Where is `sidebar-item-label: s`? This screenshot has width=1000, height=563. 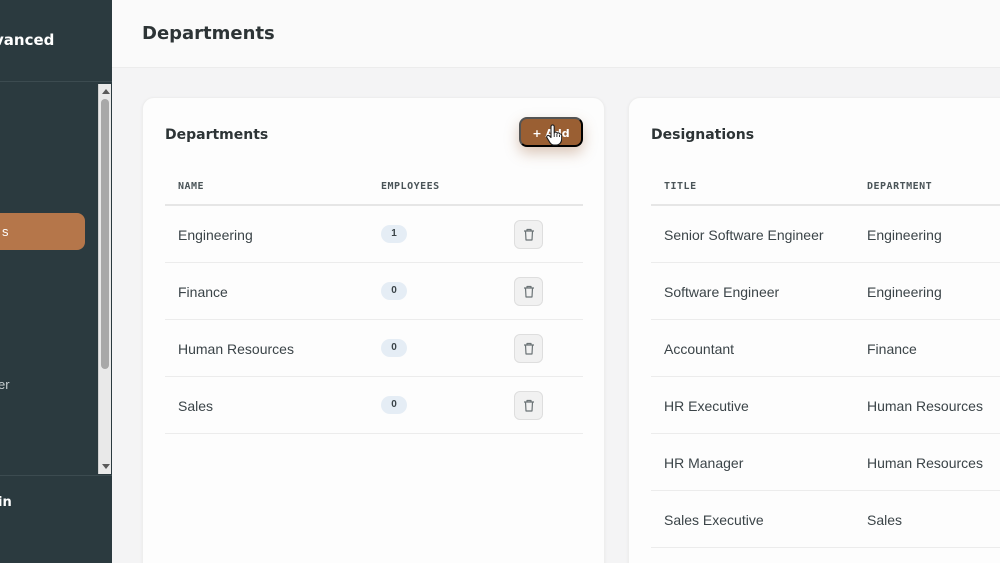
sidebar-item-label: s is located at coordinates (5, 231).